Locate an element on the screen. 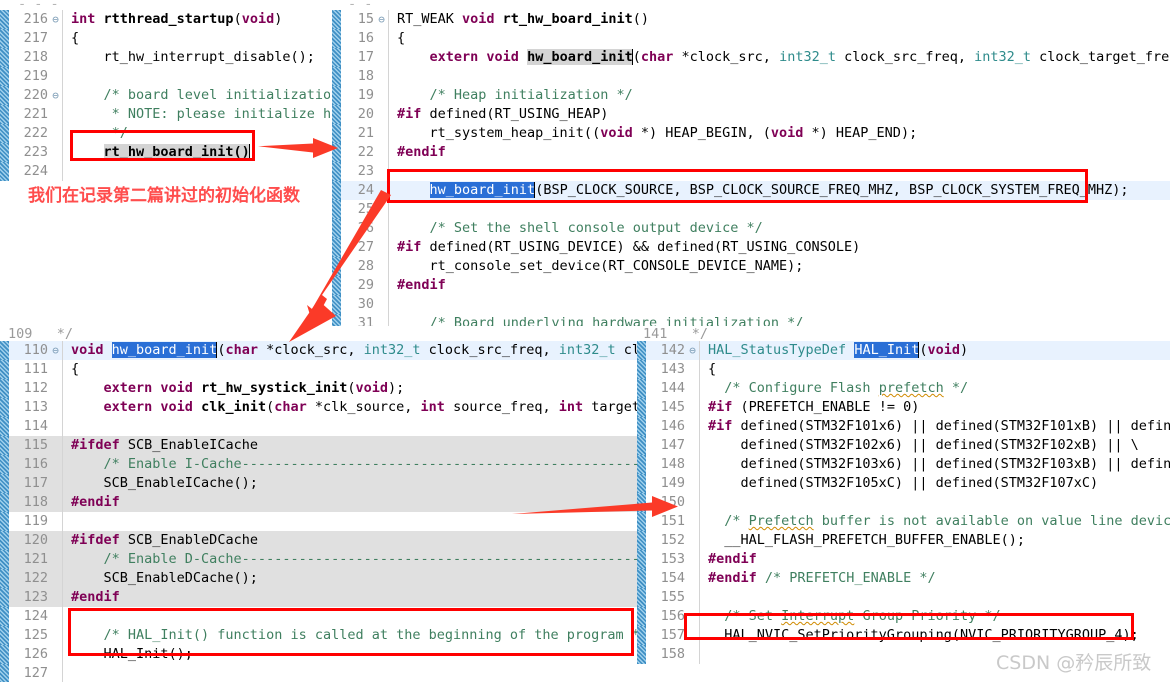  code-line: 114 is located at coordinates (330, 426).